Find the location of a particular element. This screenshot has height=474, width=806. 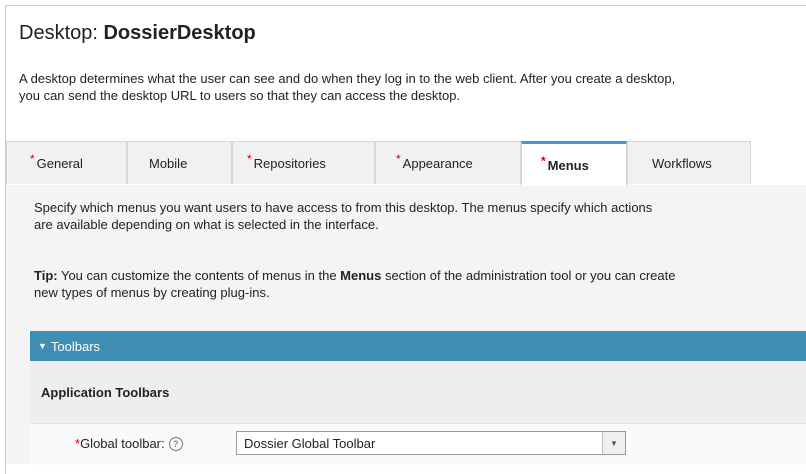

tab-label: Mobile is located at coordinates (168, 163).